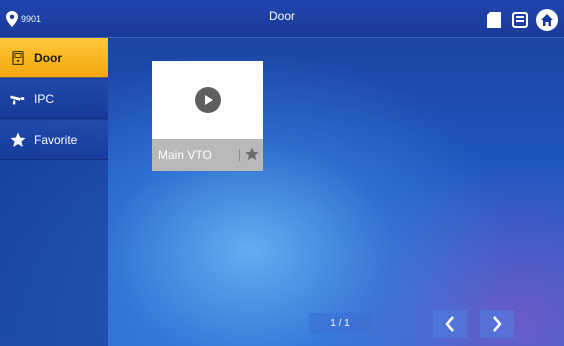  I want to click on previous-page-button, so click(450, 324).